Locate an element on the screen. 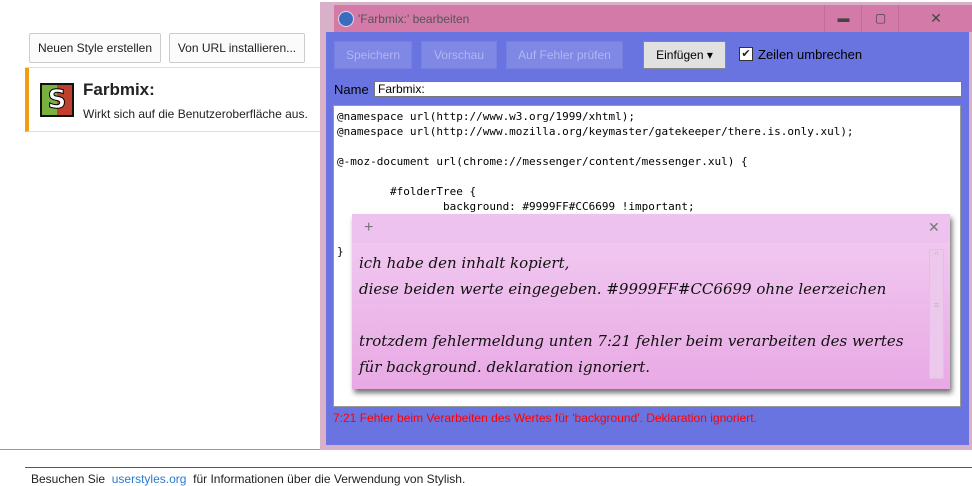  window-title: 'Farbmix:' bearbeiten is located at coordinates (414, 19).